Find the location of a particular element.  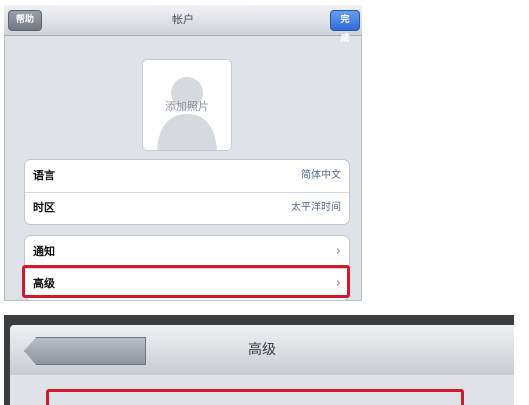

row-value: 简体中文 is located at coordinates (321, 175).